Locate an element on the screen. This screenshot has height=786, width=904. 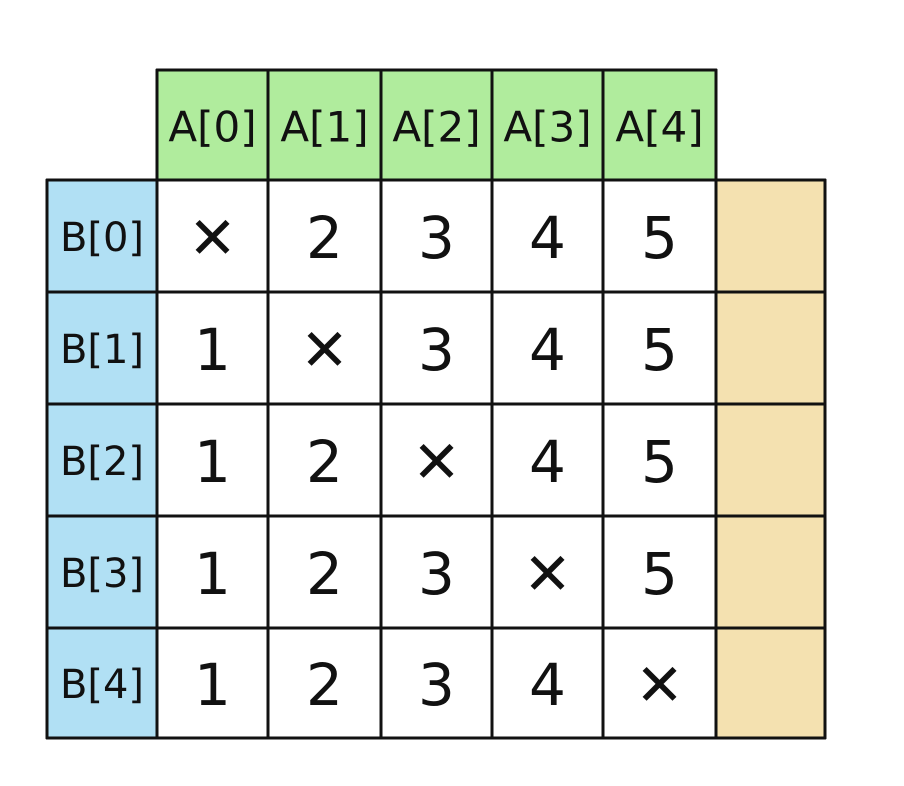
column-header-label: A[2] is located at coordinates (436, 127).